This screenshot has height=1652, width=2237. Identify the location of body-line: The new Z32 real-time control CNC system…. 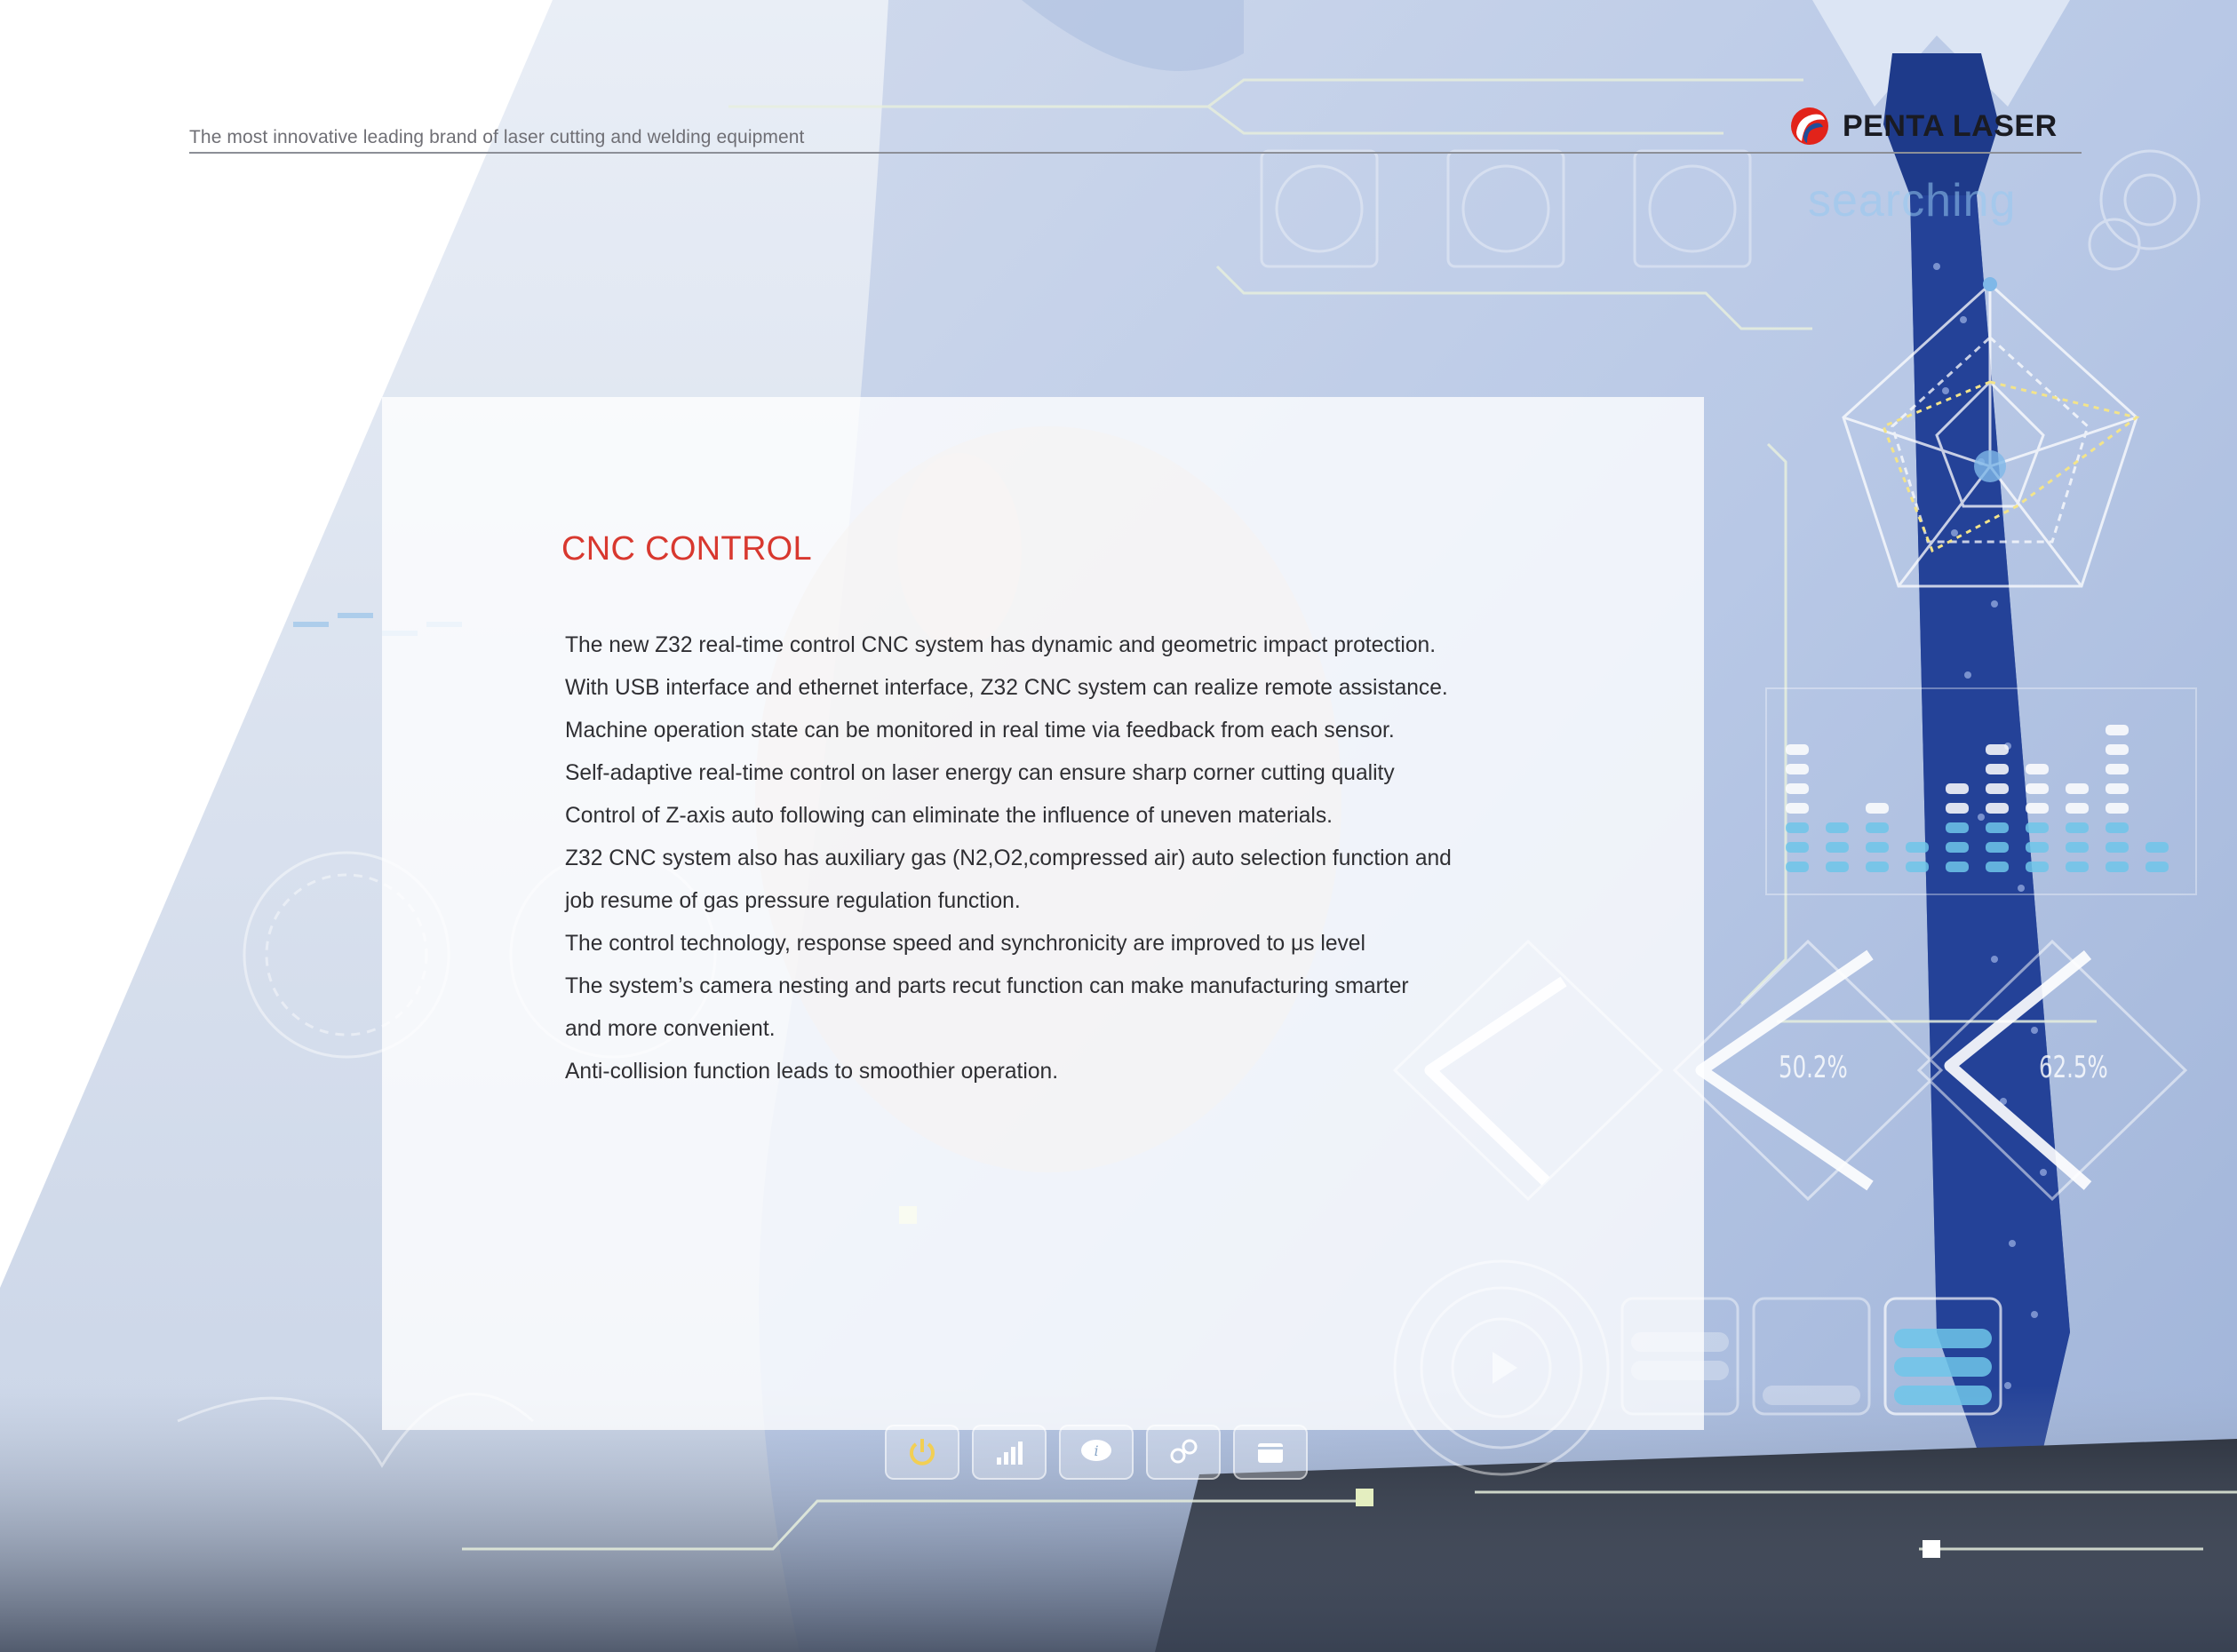
(1001, 645).